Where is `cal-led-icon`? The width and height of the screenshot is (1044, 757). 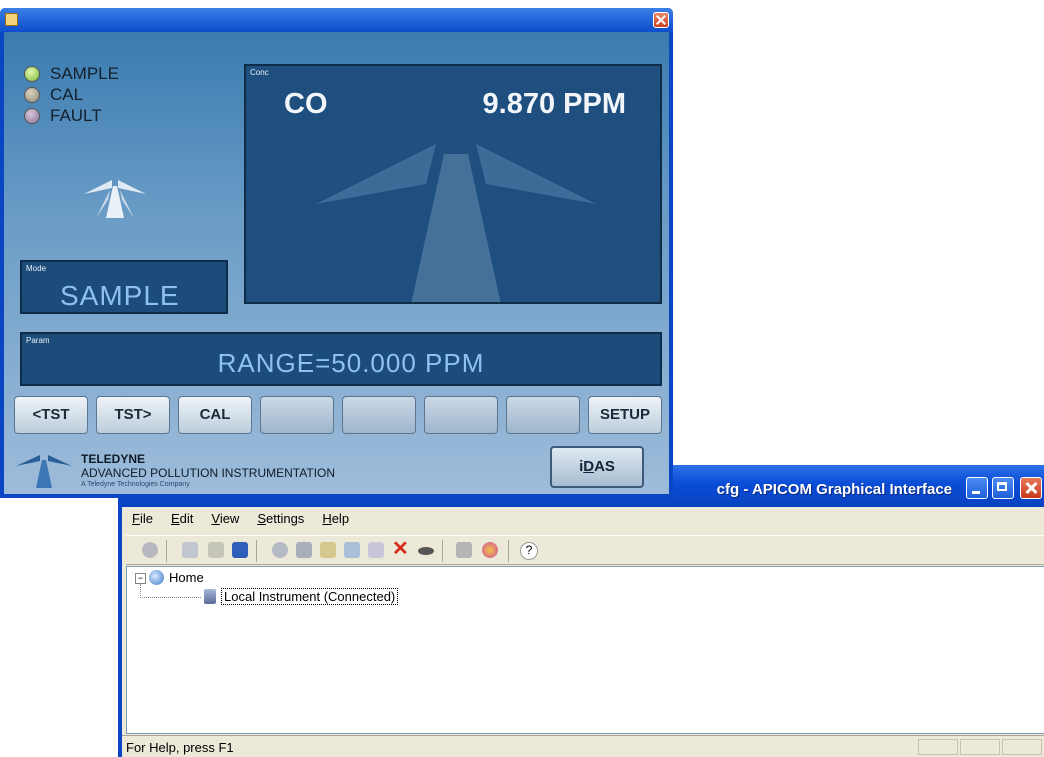
cal-led-icon is located at coordinates (32, 95).